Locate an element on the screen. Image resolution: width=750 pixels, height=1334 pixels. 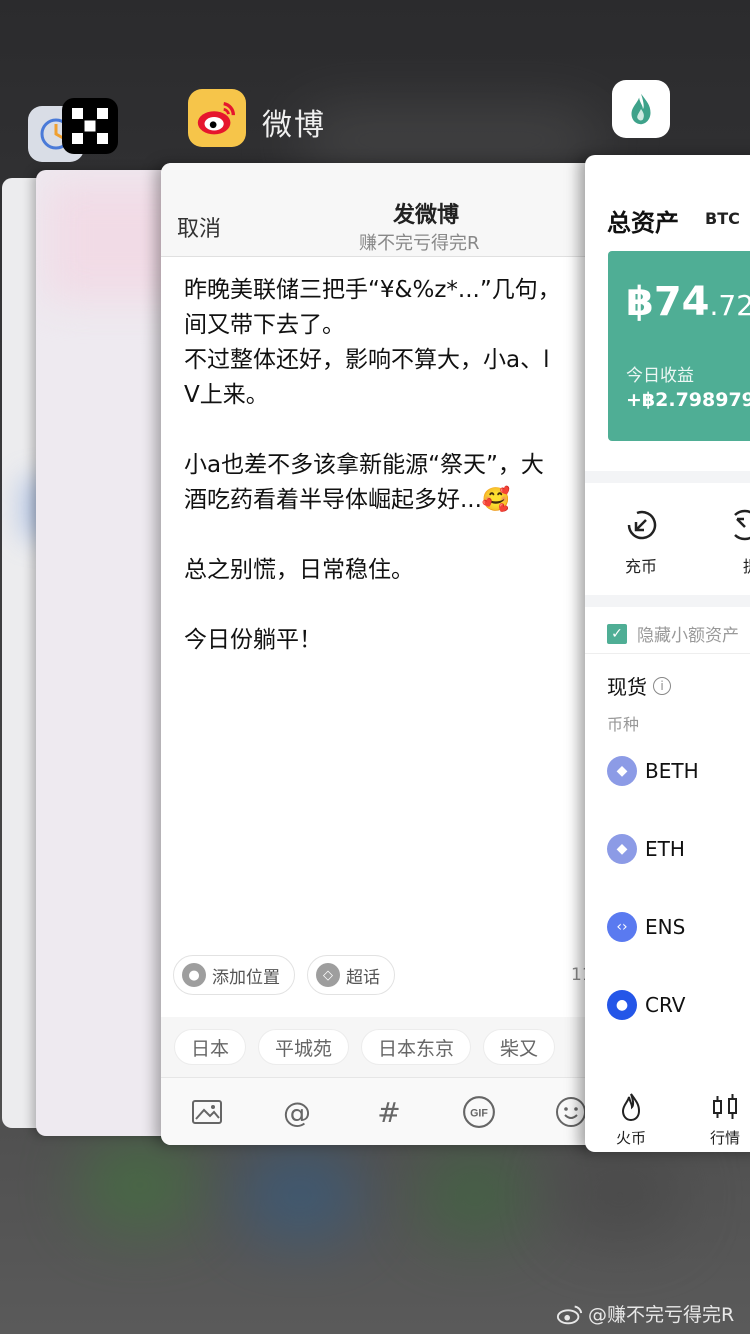
weibo-app-icon is located at coordinates (217, 118).